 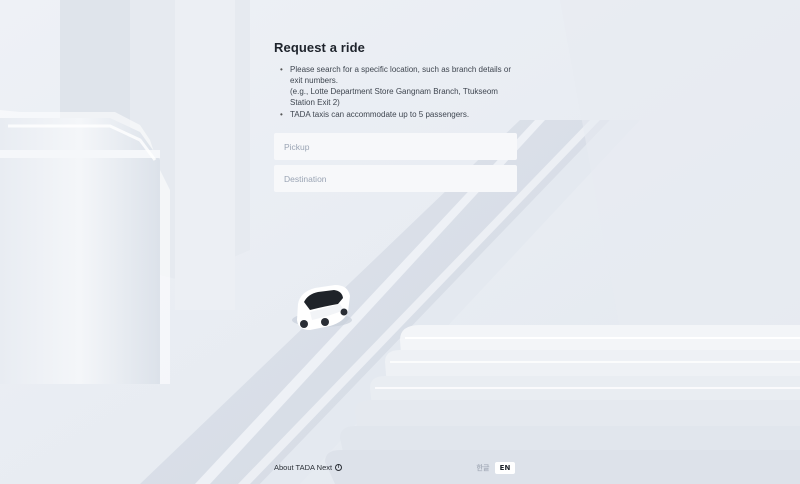 I want to click on about-tada-next-link: About TADA Next i, so click(x=308, y=467).